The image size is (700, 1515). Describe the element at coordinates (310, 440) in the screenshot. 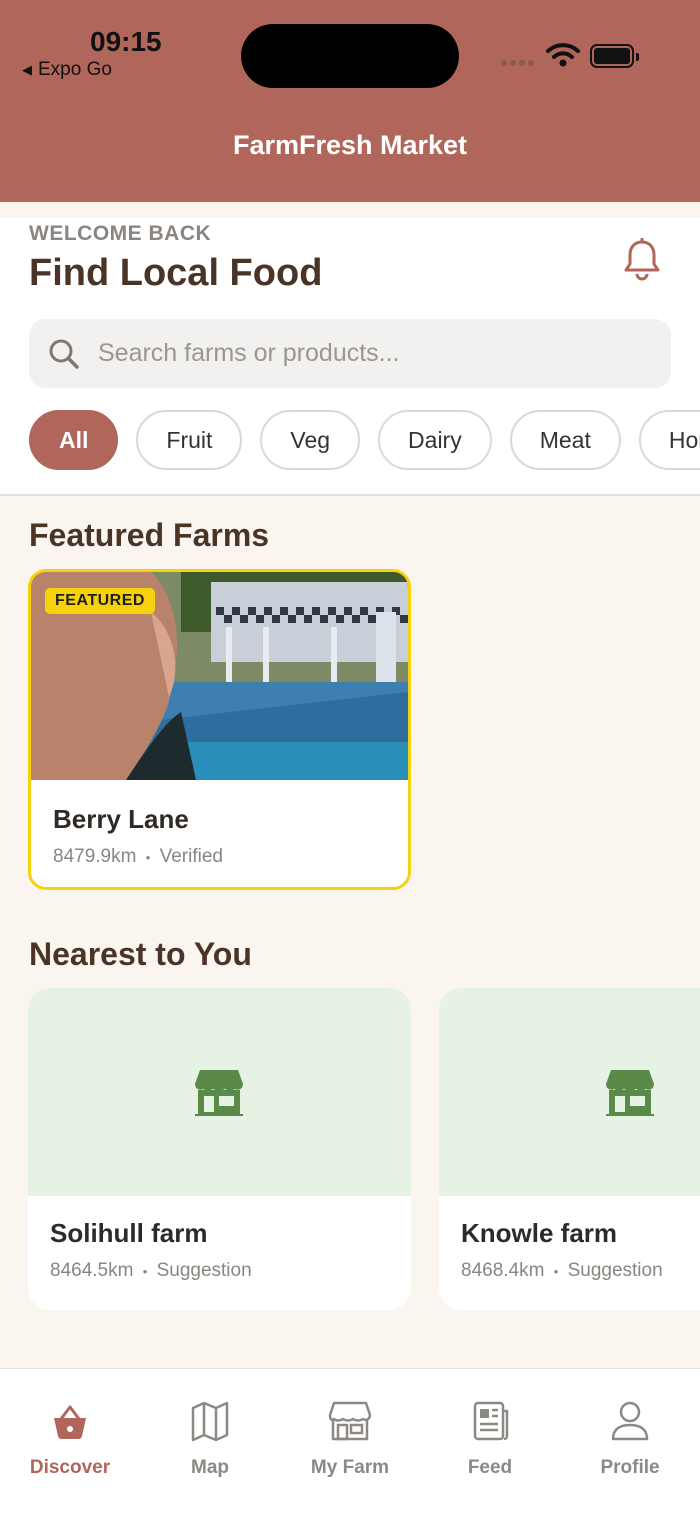

I see `category-chip-veg: Veg` at that location.